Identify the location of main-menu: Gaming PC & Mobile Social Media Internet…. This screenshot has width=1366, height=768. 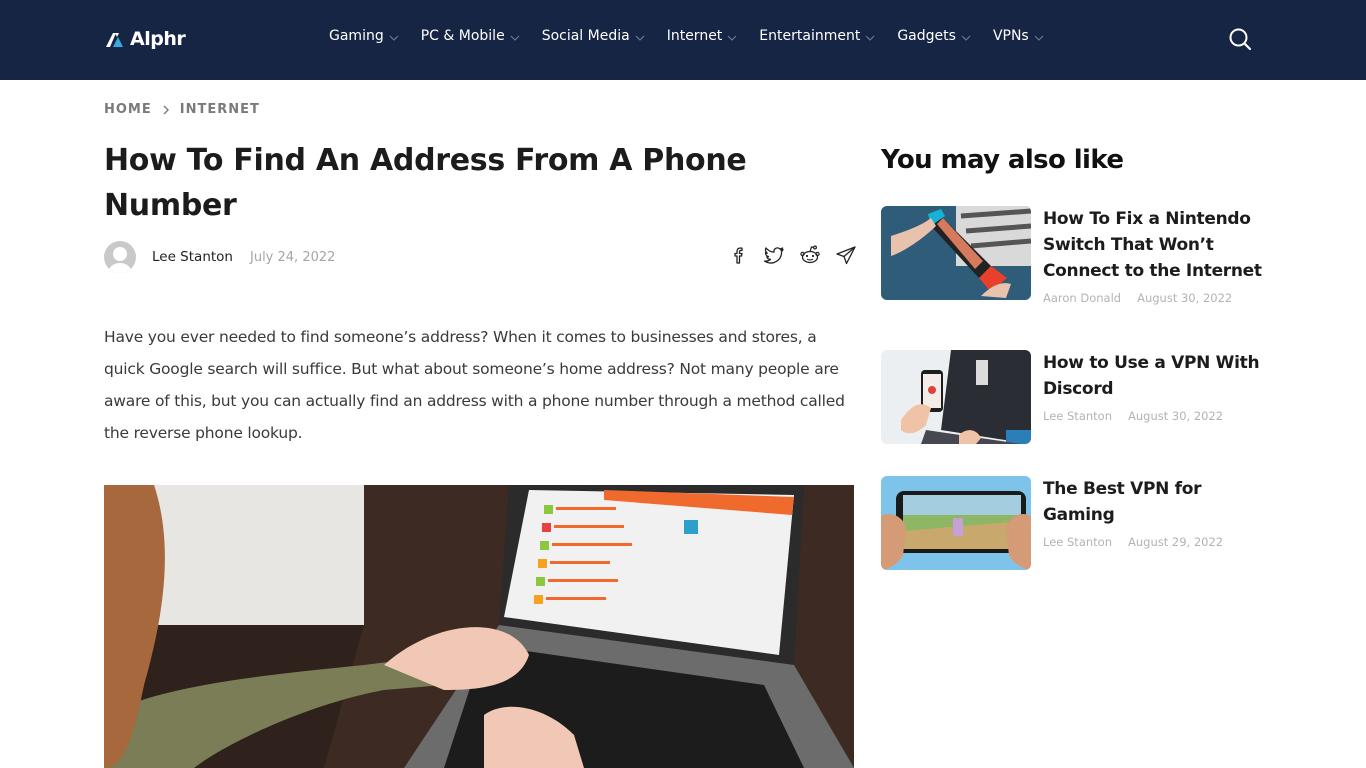
(697, 36).